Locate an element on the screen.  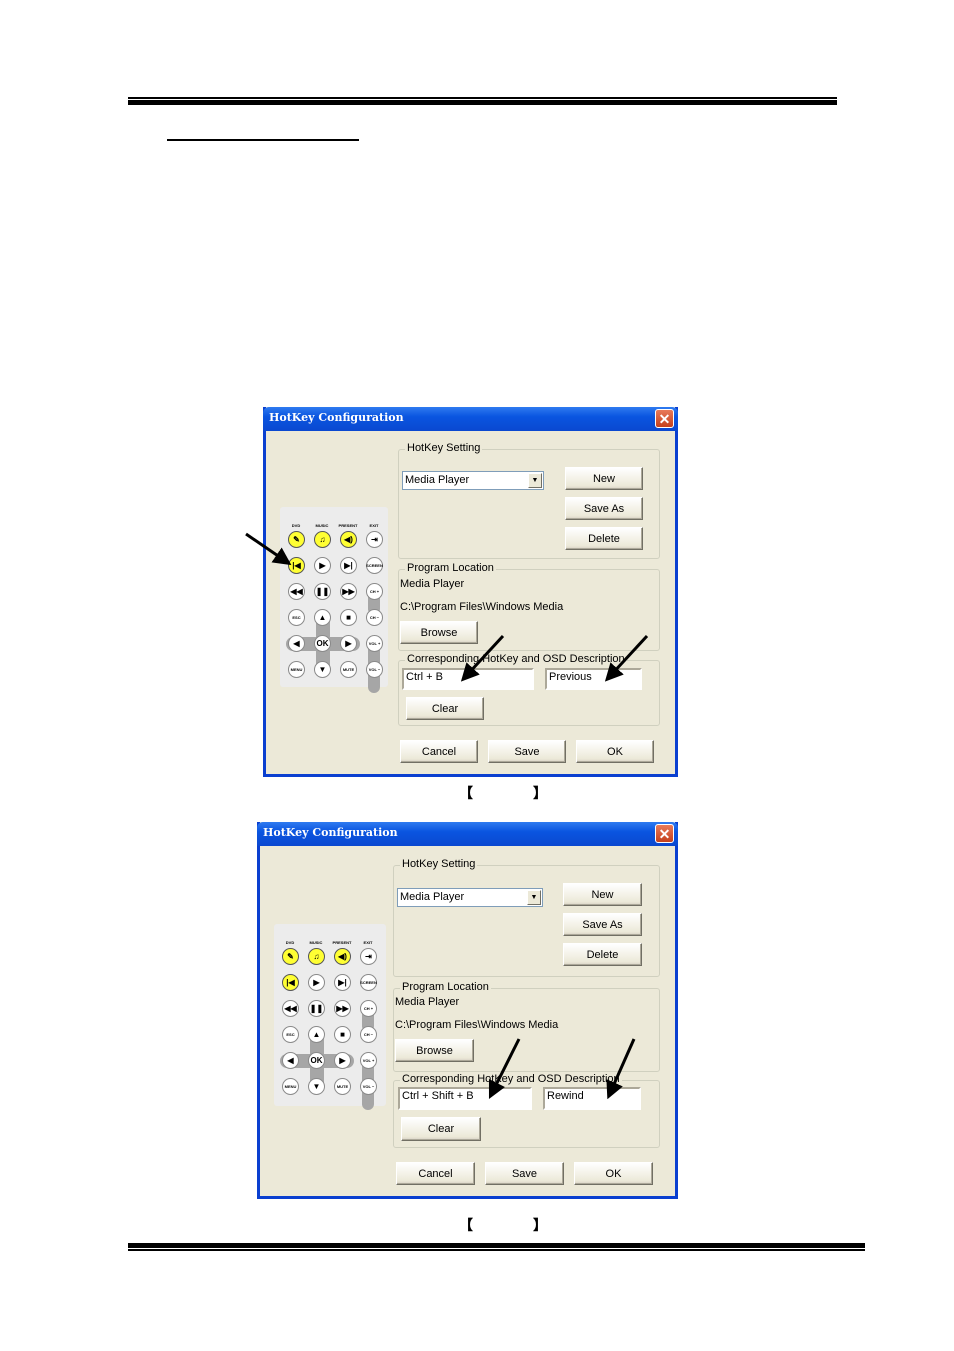
section-heading-underline is located at coordinates (263, 140).